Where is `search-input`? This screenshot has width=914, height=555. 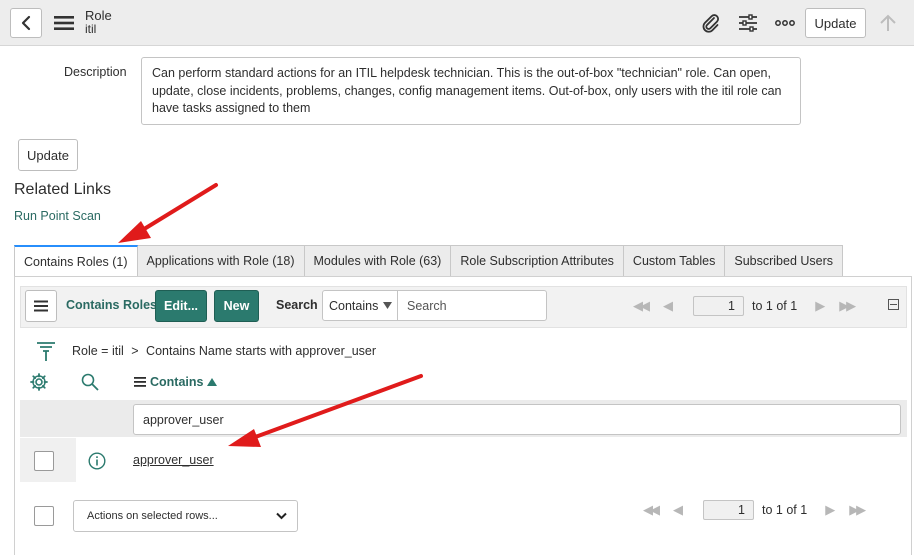
search-input is located at coordinates (472, 305).